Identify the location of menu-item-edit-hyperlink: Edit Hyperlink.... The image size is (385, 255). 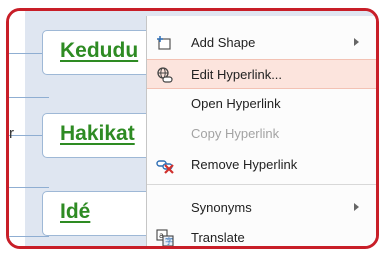
(261, 74).